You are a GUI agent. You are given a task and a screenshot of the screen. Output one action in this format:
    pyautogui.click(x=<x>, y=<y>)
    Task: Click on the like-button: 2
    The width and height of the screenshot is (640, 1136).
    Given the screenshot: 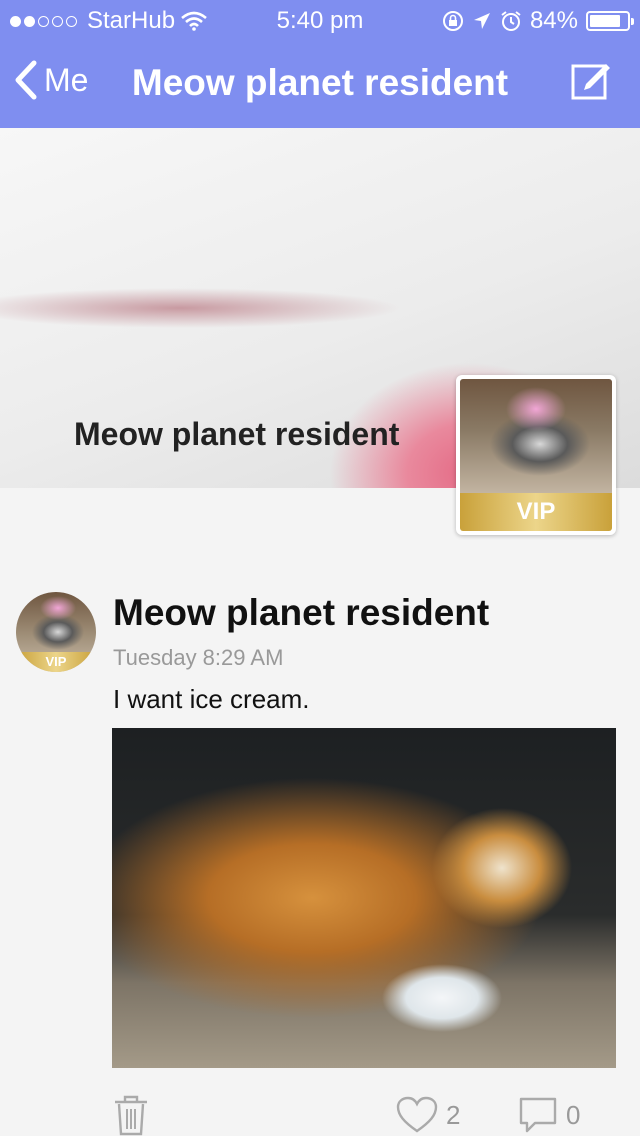 What is the action you would take?
    pyautogui.click(x=428, y=1115)
    